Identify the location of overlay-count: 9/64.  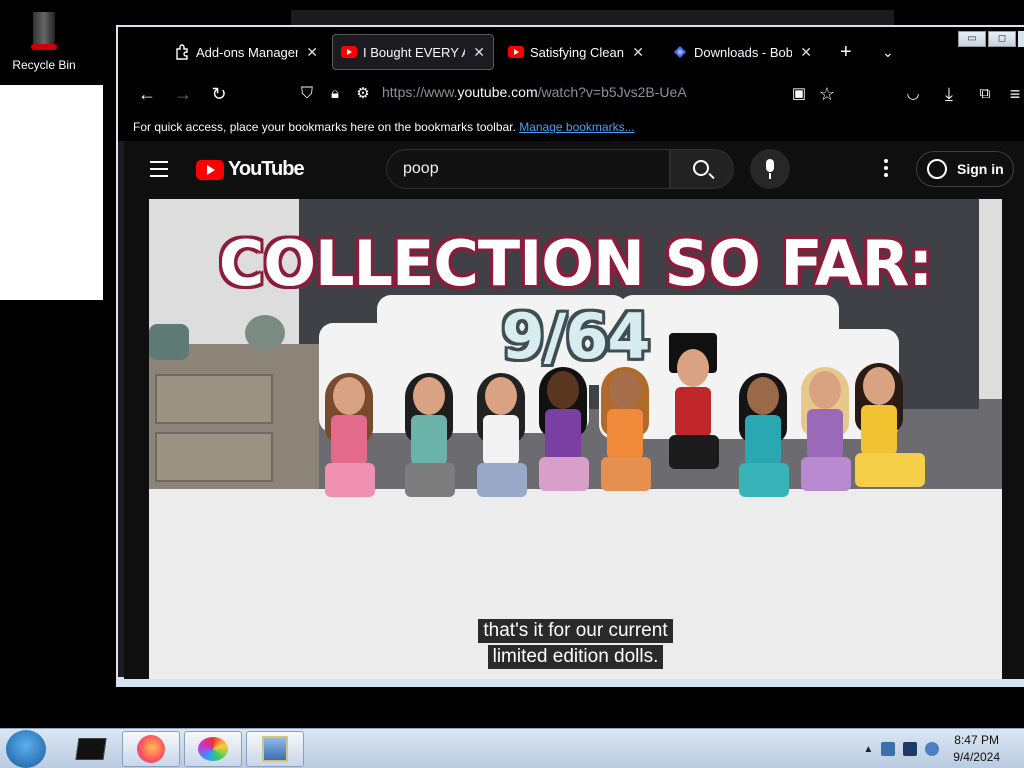
(575, 336).